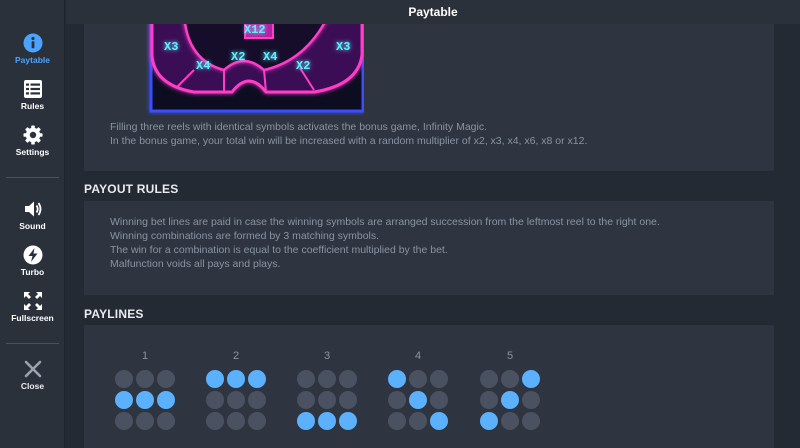 Image resolution: width=800 pixels, height=448 pixels. I want to click on payline-3: 3, so click(327, 390).